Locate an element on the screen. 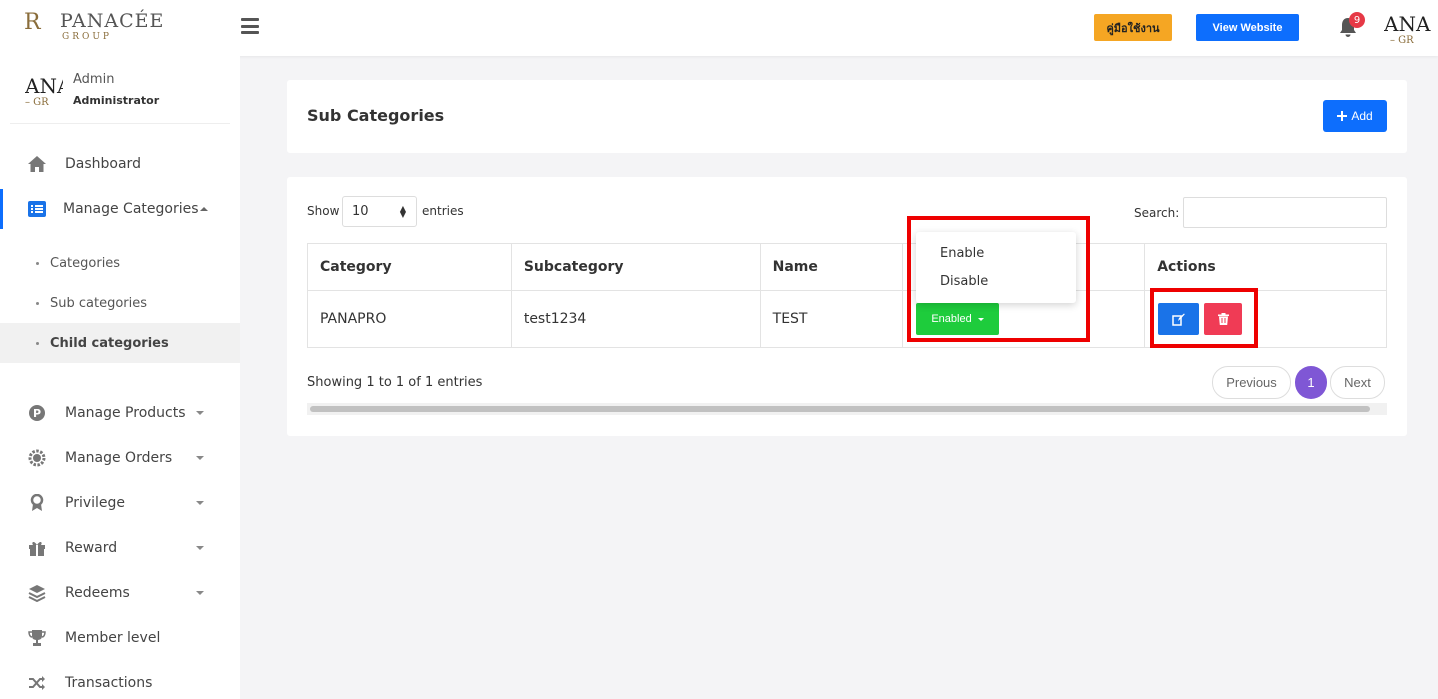 This screenshot has width=1438, height=699. sidebar-subitem-child-categories: Child categories is located at coordinates (120, 343).